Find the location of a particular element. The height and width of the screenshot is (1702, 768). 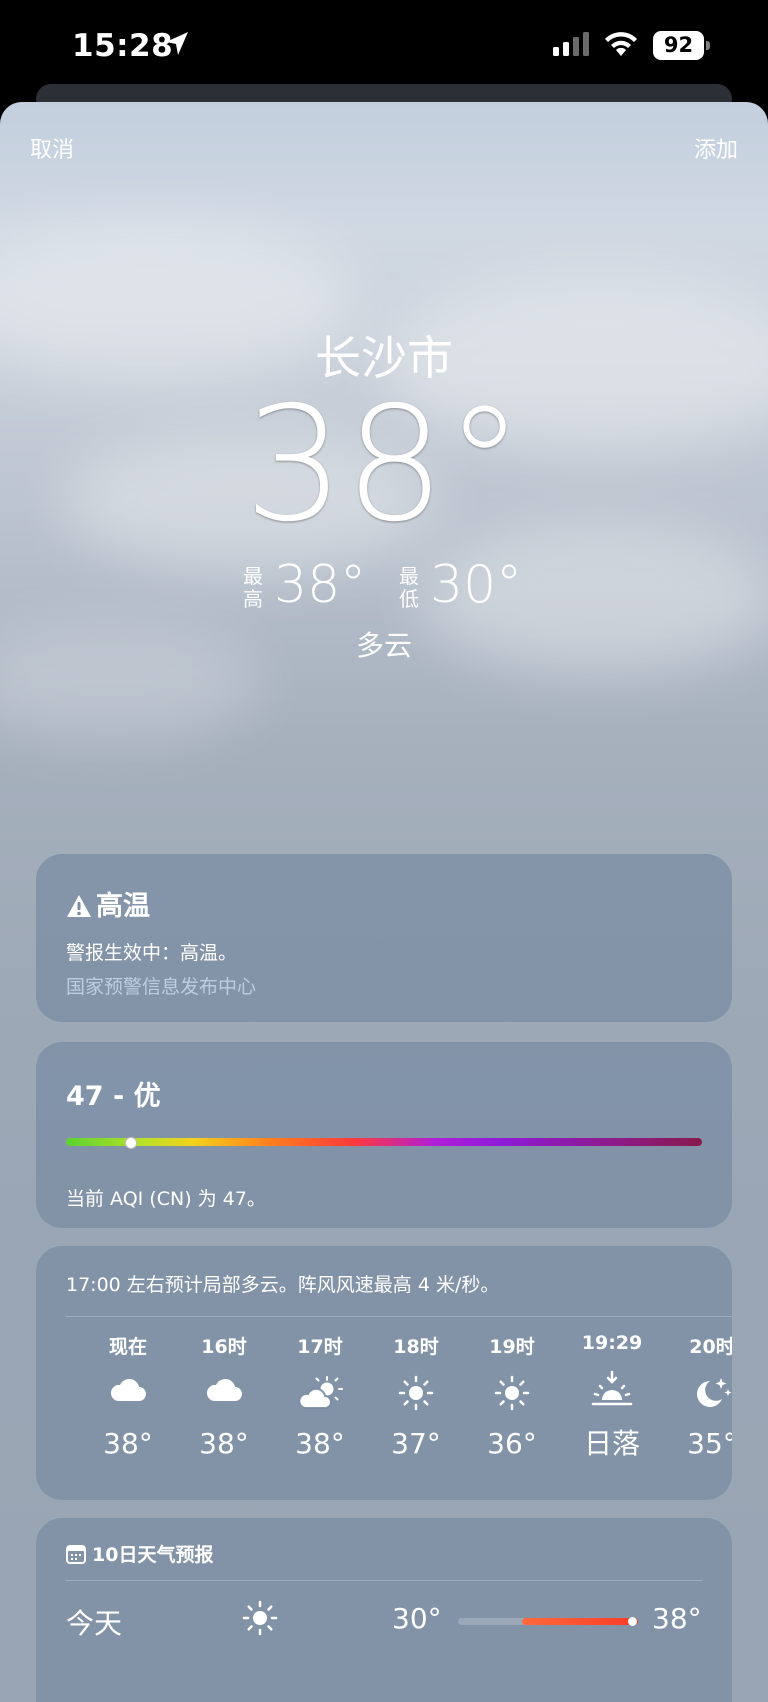

hourly-item: 16时 38° is located at coordinates (224, 1396).